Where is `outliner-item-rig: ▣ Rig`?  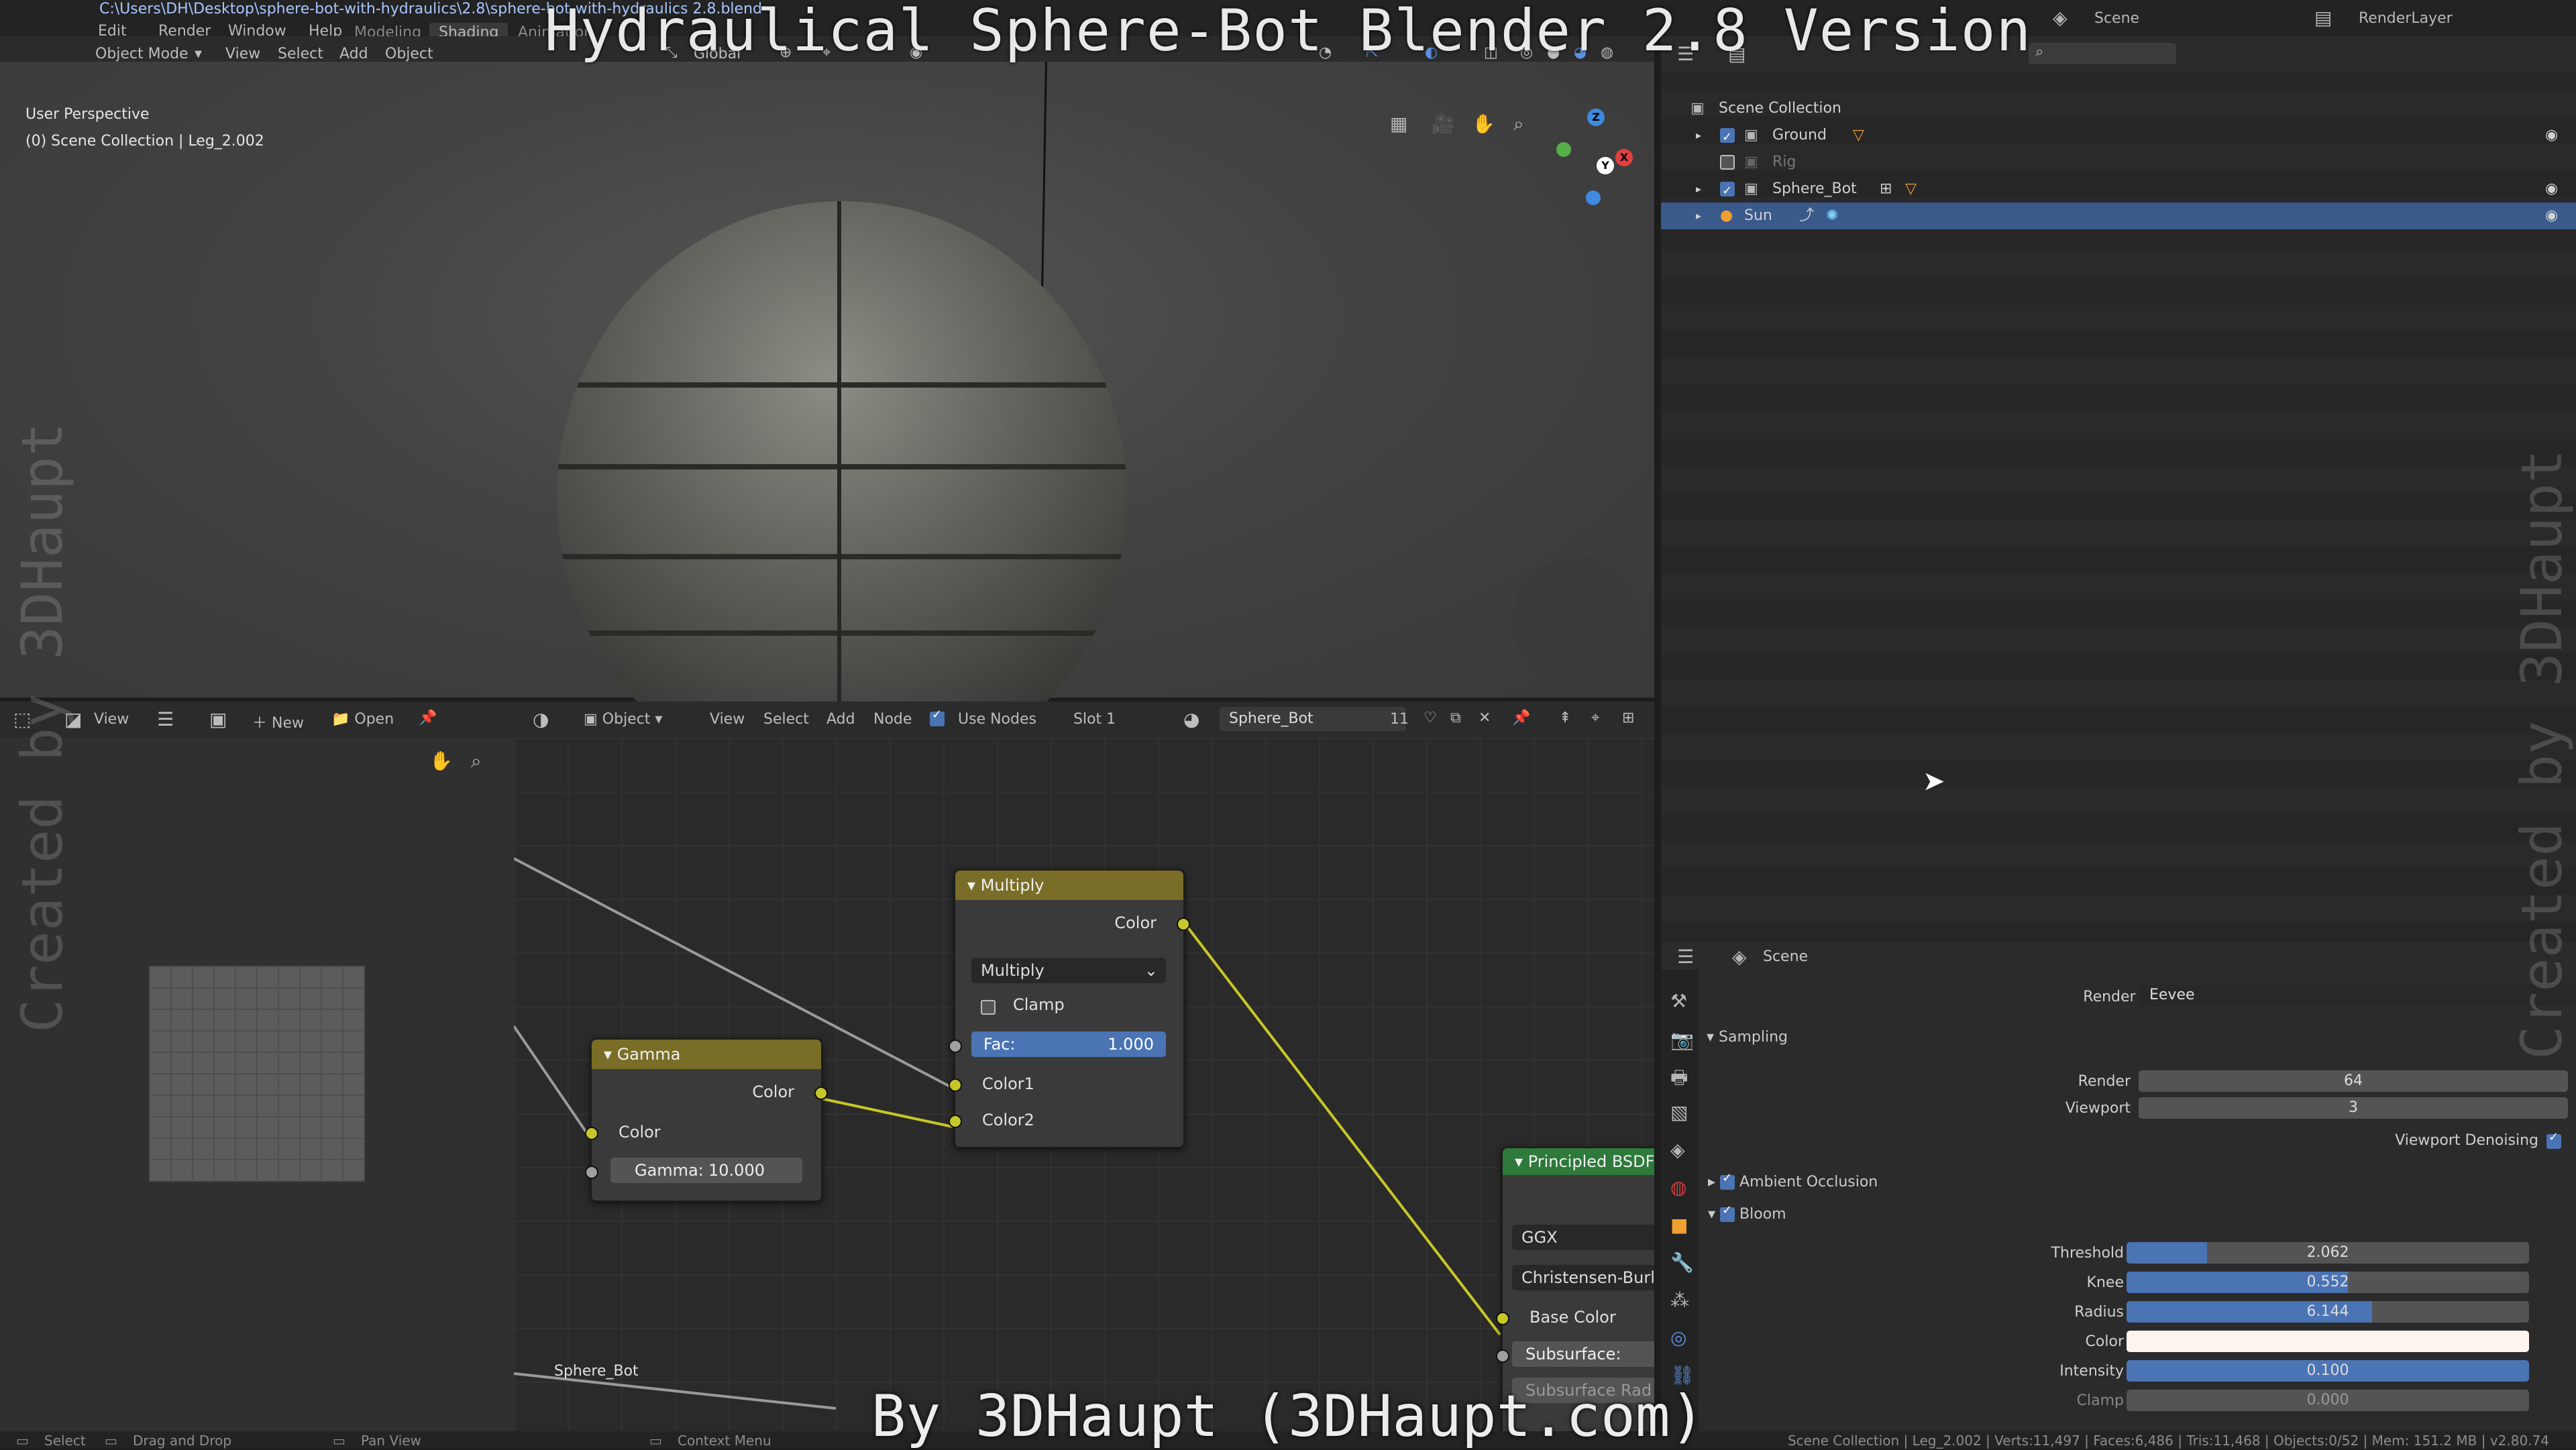
outliner-item-rig: ▣ Rig is located at coordinates (2118, 162).